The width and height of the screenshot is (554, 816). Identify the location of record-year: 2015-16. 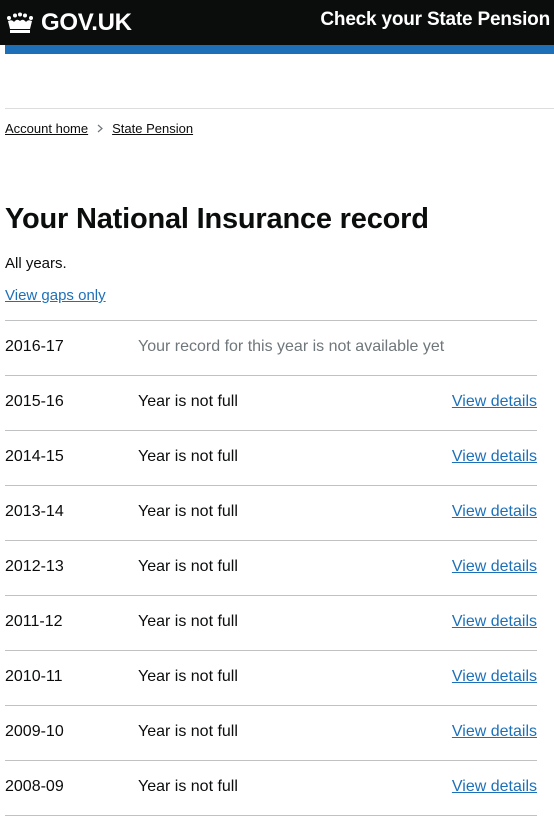
(34, 401).